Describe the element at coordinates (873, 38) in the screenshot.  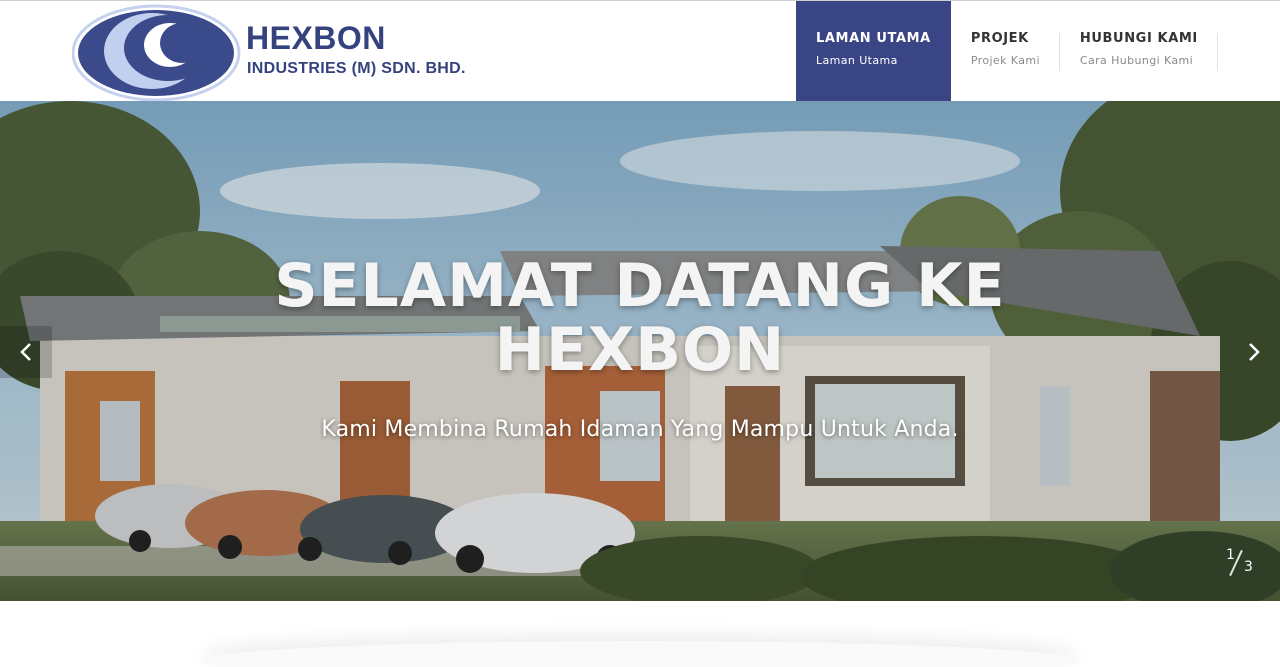
I see `nav-item-title: LAMAN UTAMA` at that location.